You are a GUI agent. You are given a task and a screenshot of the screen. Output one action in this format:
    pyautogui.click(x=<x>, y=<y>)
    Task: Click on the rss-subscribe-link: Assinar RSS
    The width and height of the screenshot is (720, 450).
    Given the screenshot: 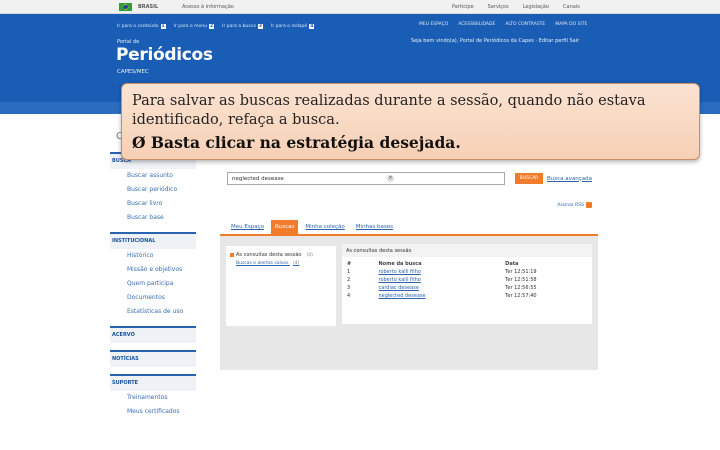 What is the action you would take?
    pyautogui.click(x=574, y=205)
    